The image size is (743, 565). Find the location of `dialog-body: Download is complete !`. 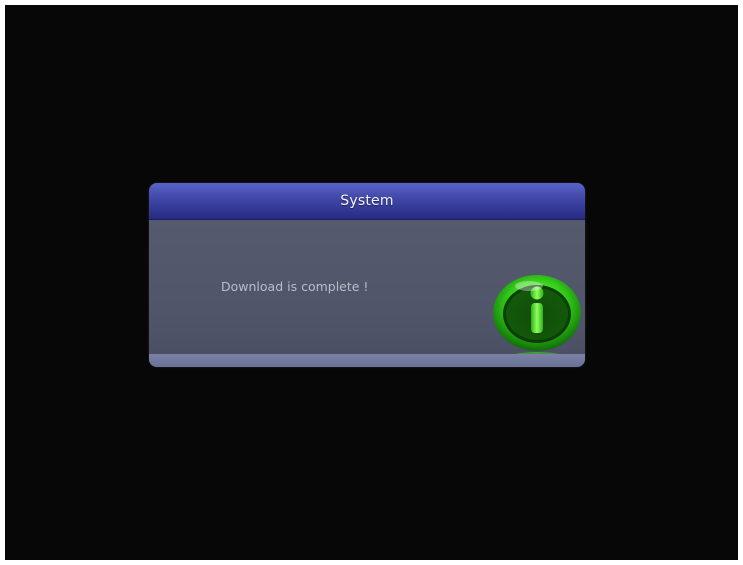

dialog-body: Download is complete ! is located at coordinates (367, 292).